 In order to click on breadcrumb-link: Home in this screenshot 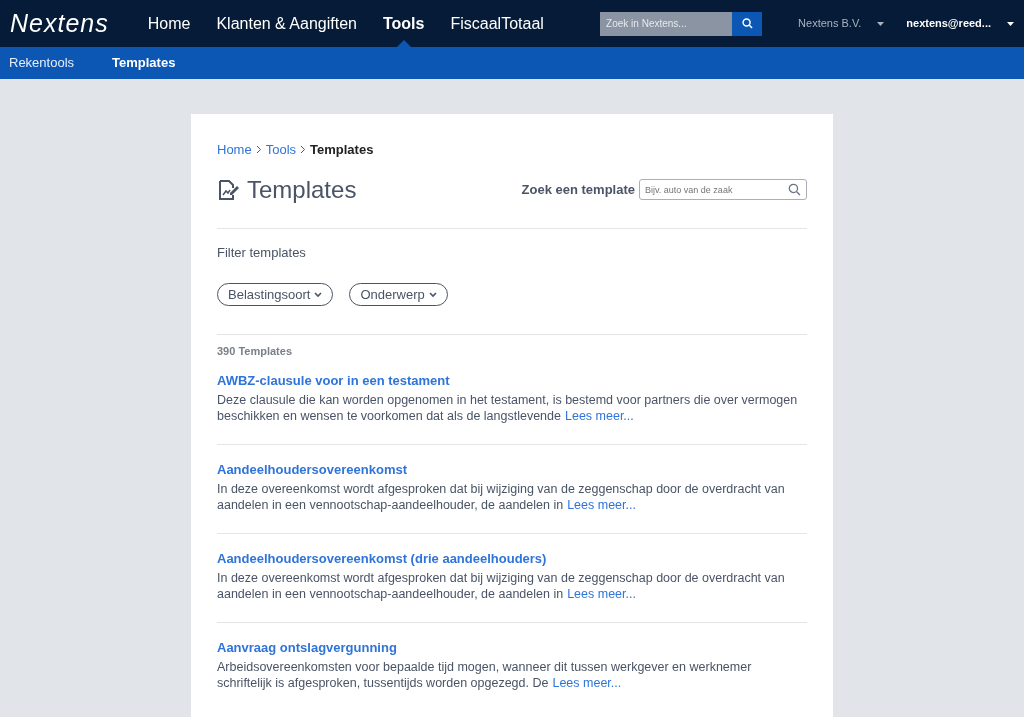, I will do `click(234, 150)`.